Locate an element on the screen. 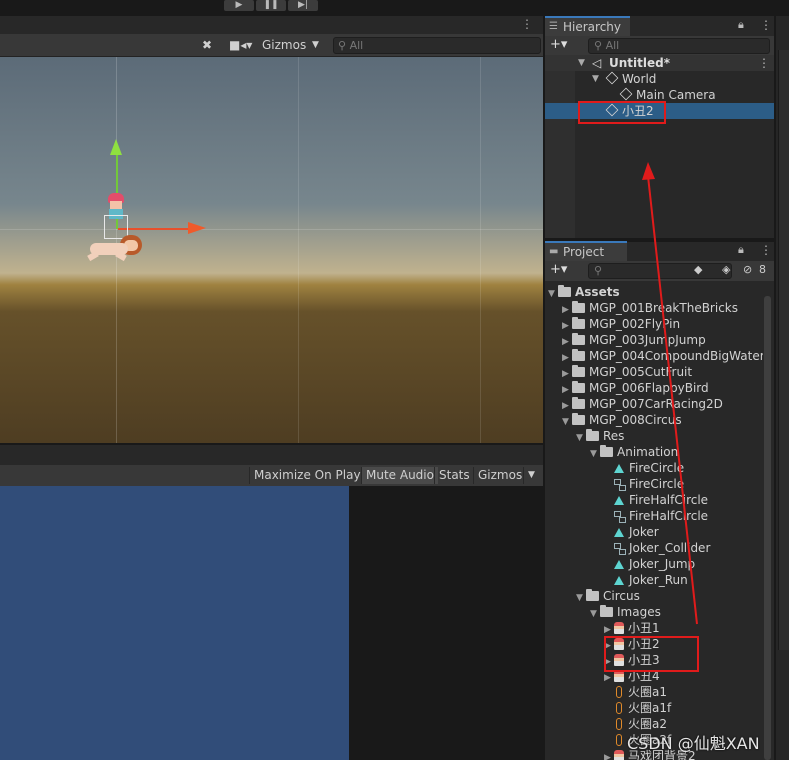 The image size is (789, 760). watermark-text: CSDN @仙魁XAN is located at coordinates (693, 743).